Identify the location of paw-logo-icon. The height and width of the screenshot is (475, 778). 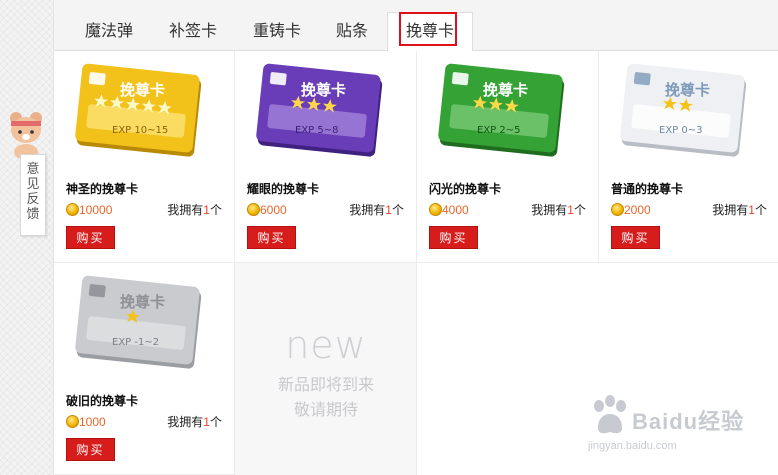
(610, 414).